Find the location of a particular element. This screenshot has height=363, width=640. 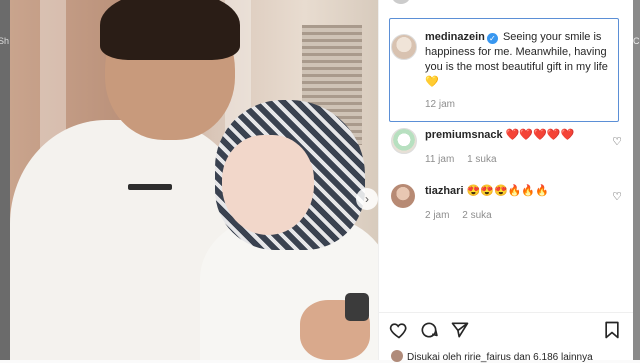

bookmark-icon is located at coordinates (612, 331).